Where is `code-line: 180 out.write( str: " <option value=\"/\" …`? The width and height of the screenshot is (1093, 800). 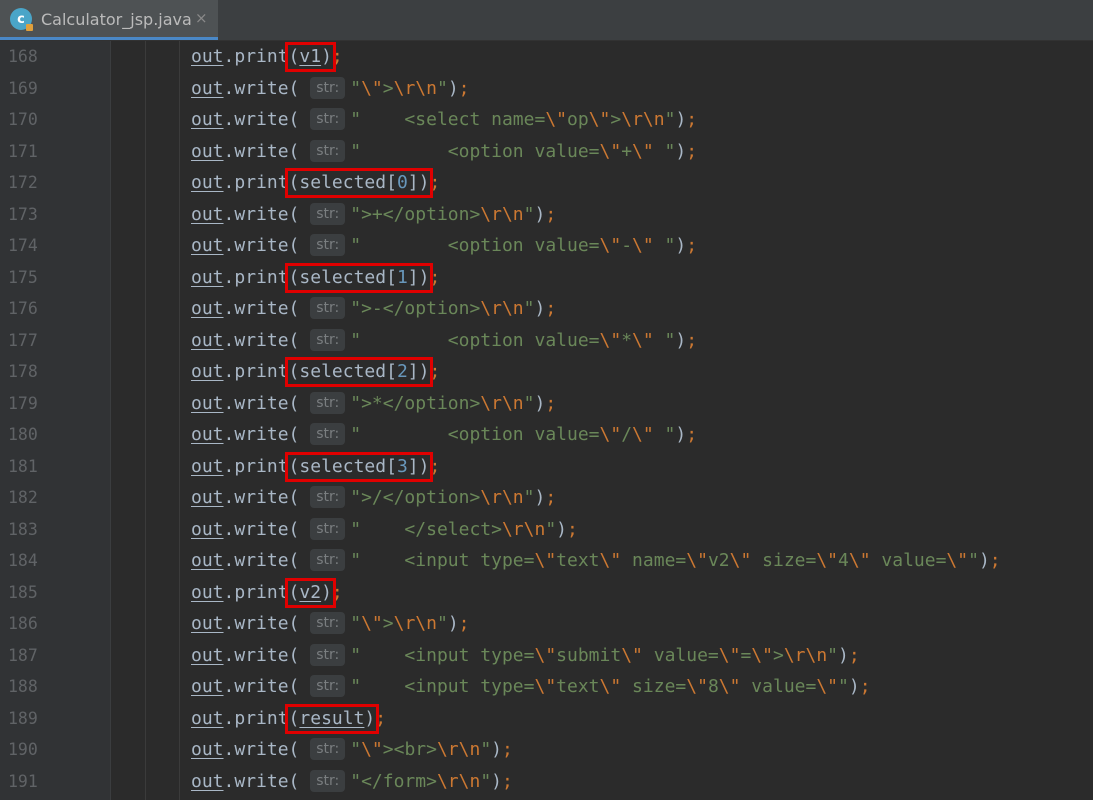
code-line: 180 out.write( str: " <option value=\"/\" … is located at coordinates (546, 434).